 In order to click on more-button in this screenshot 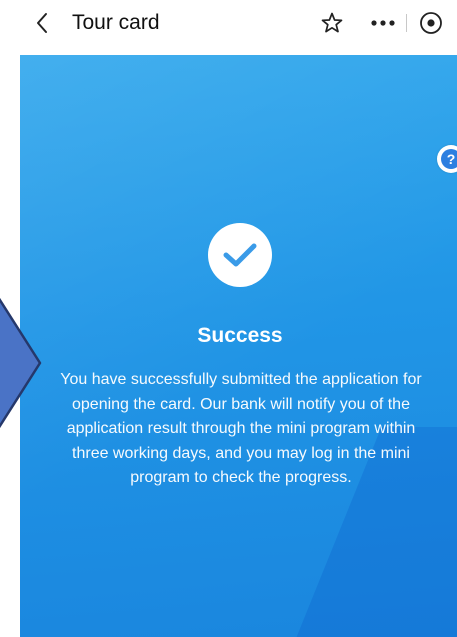, I will do `click(383, 23)`.